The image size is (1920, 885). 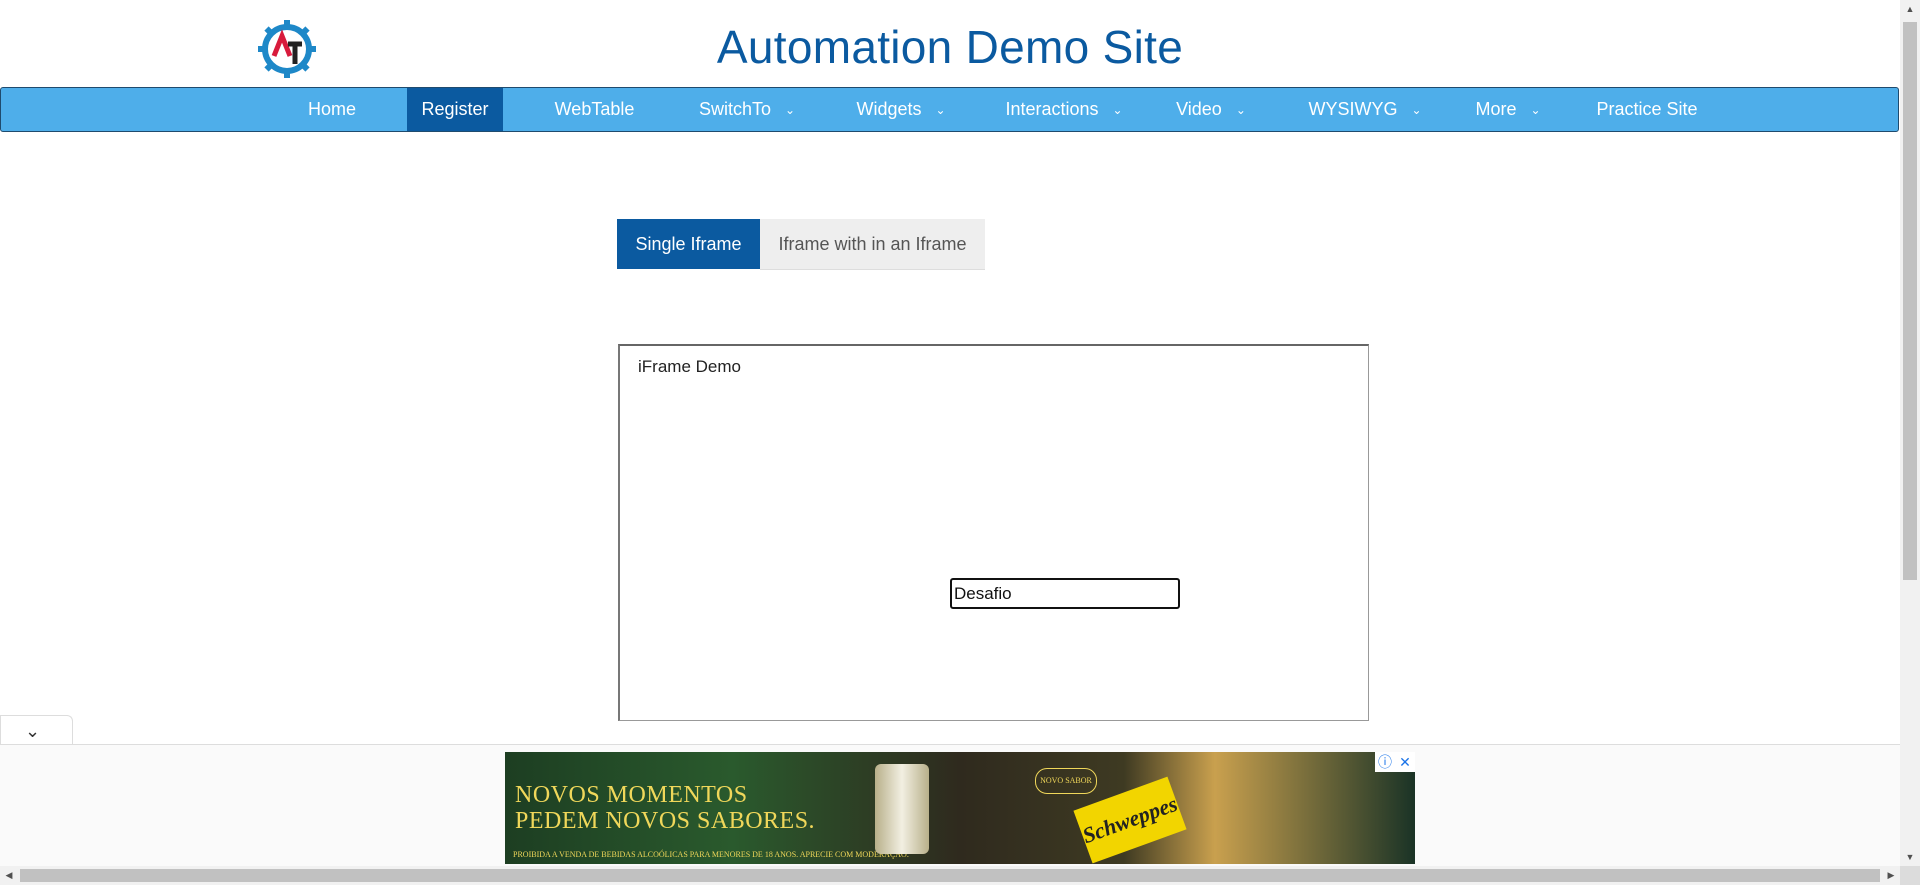 I want to click on close-icon: ✕, so click(x=1405, y=762).